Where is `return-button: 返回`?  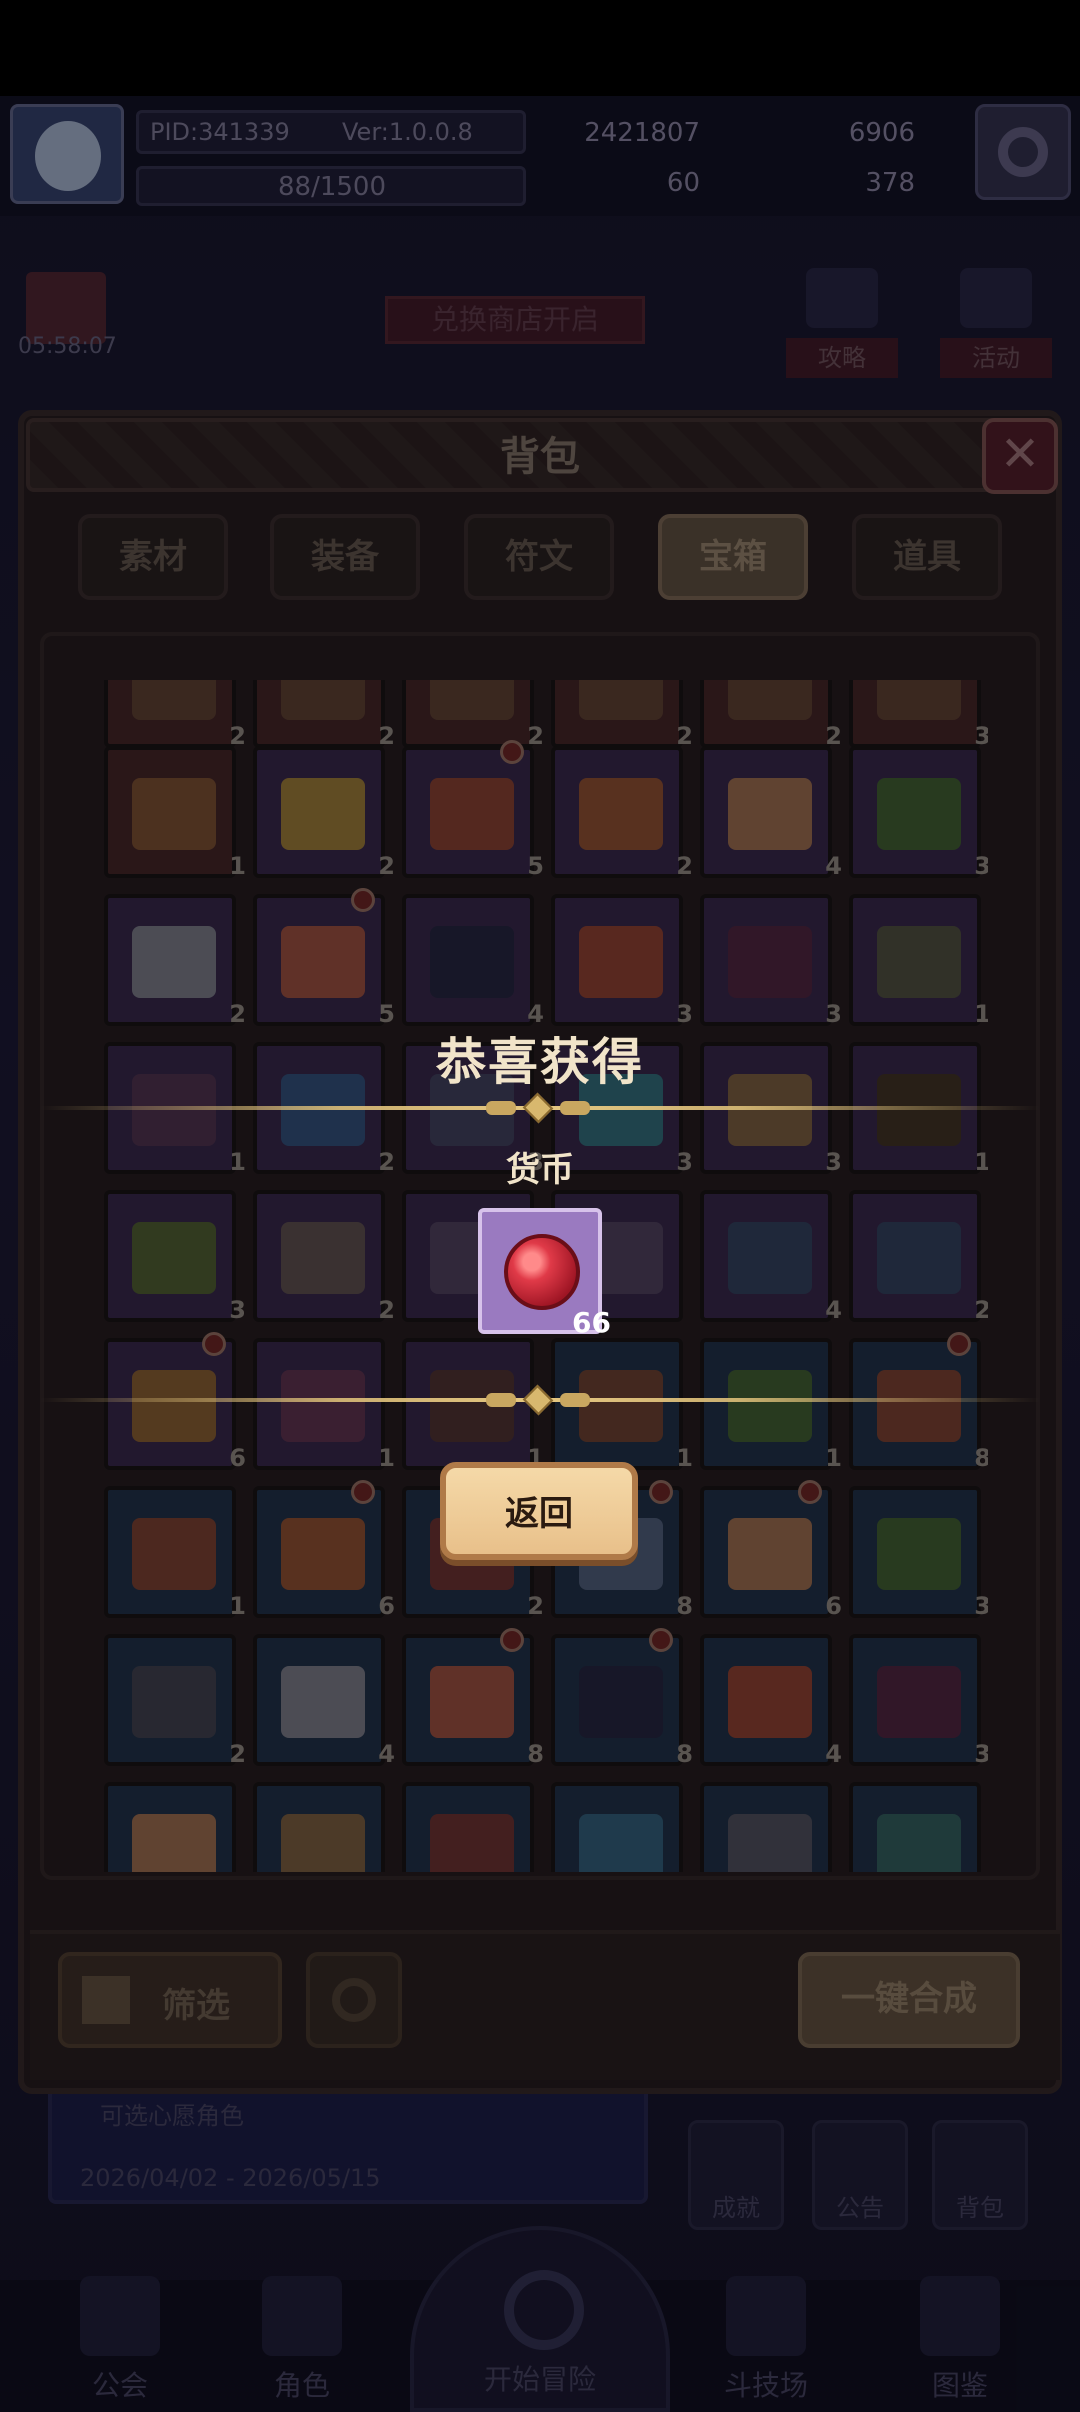
return-button: 返回 is located at coordinates (539, 1511).